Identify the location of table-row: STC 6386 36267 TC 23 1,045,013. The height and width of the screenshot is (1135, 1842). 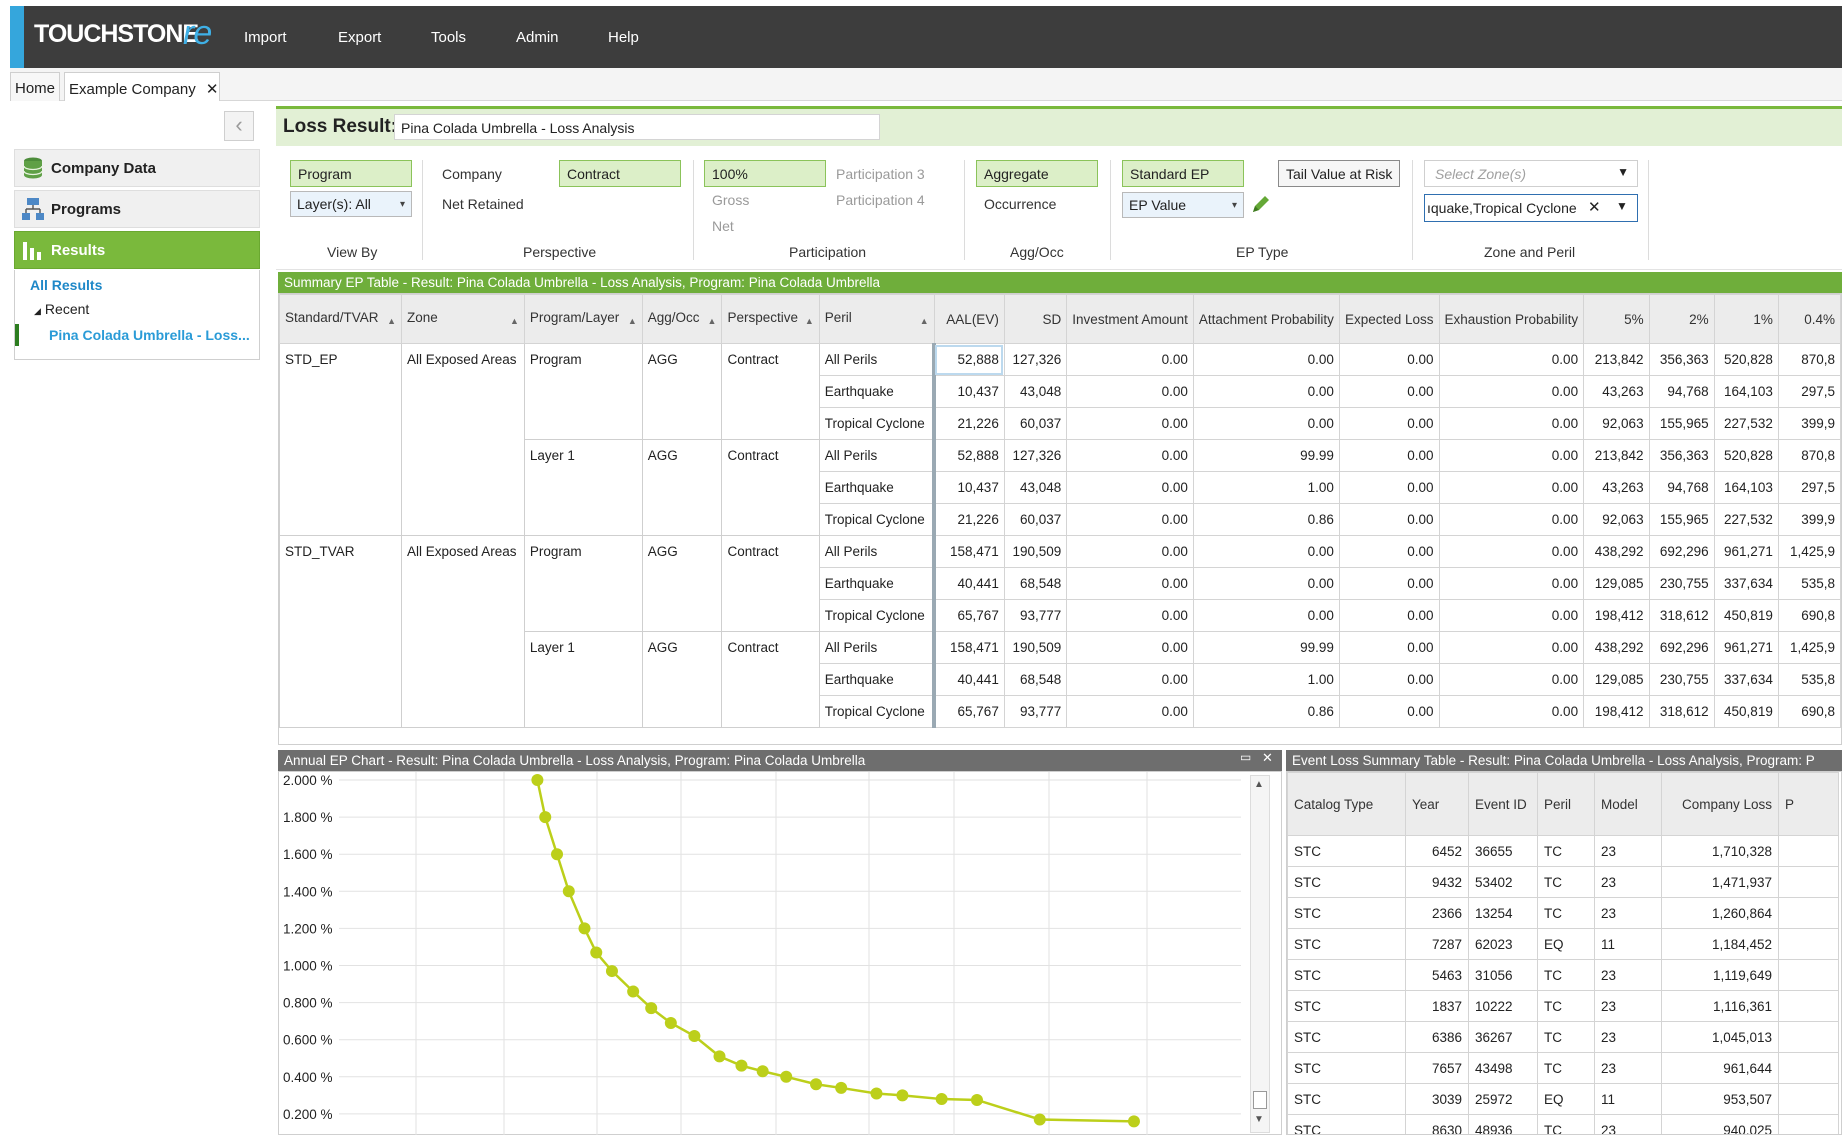
(1563, 1037).